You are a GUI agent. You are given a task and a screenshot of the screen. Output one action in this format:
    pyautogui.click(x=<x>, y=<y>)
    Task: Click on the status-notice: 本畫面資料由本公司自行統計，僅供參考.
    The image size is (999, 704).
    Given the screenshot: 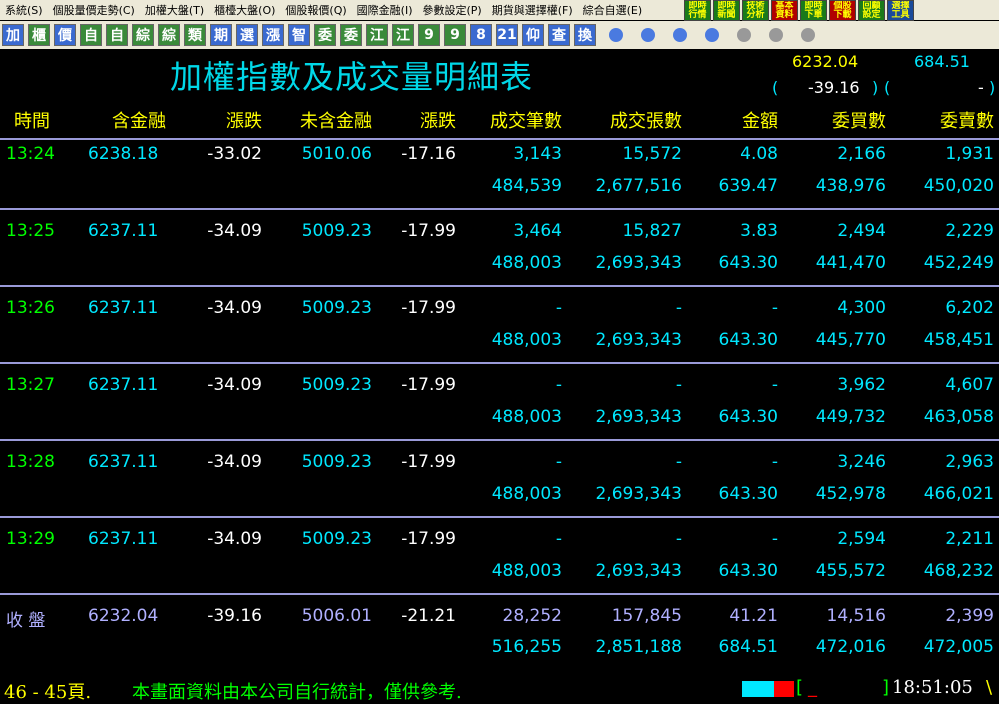 What is the action you would take?
    pyautogui.click(x=297, y=692)
    